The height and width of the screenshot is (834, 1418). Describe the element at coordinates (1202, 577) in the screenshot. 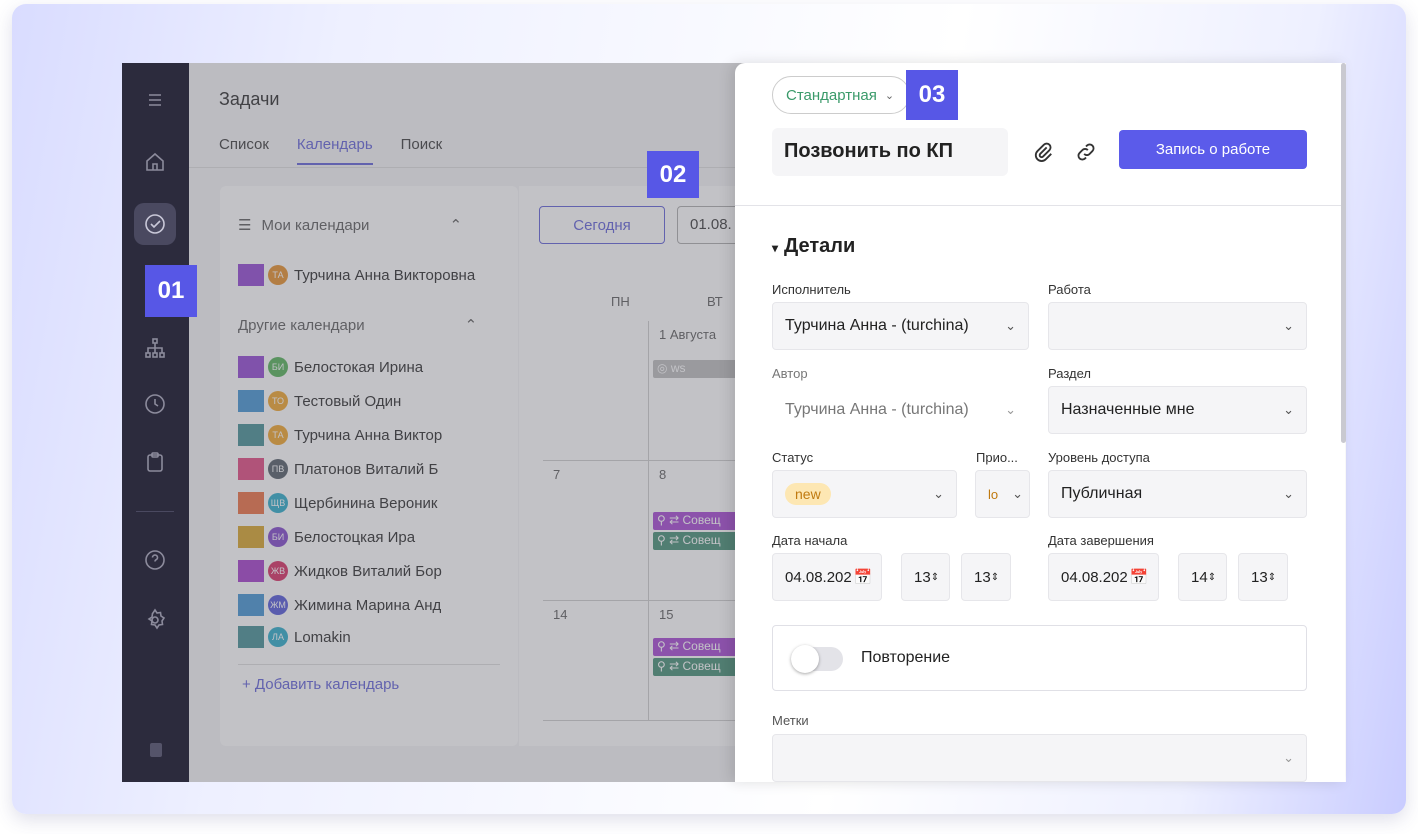

I see `end-hour-input: 14 ⇕` at that location.